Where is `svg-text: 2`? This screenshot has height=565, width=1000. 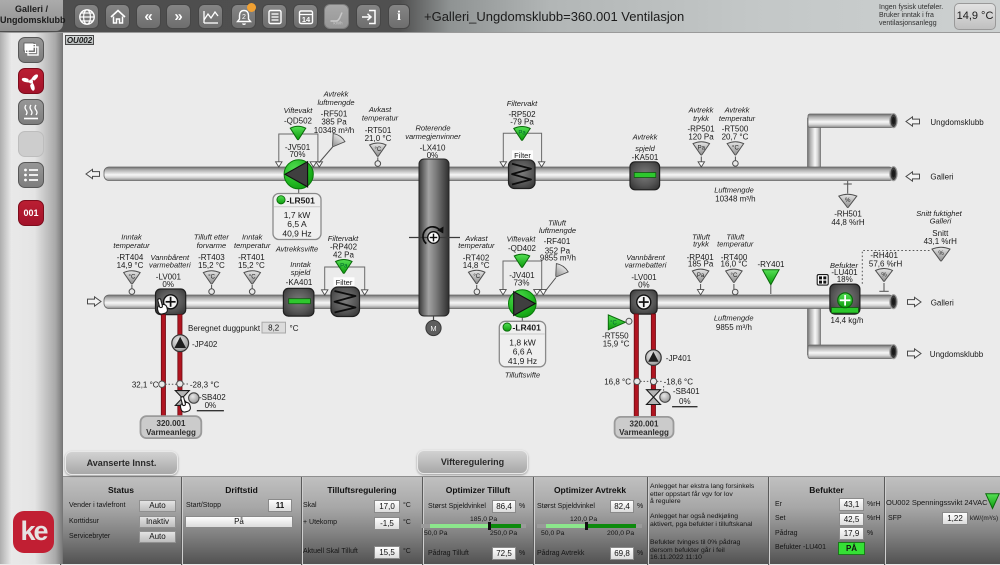 svg-text: 2 is located at coordinates (244, 17).